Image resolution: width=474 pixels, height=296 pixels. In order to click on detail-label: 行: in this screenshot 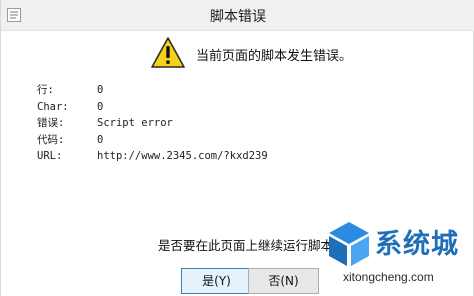, I will do `click(45, 90)`.